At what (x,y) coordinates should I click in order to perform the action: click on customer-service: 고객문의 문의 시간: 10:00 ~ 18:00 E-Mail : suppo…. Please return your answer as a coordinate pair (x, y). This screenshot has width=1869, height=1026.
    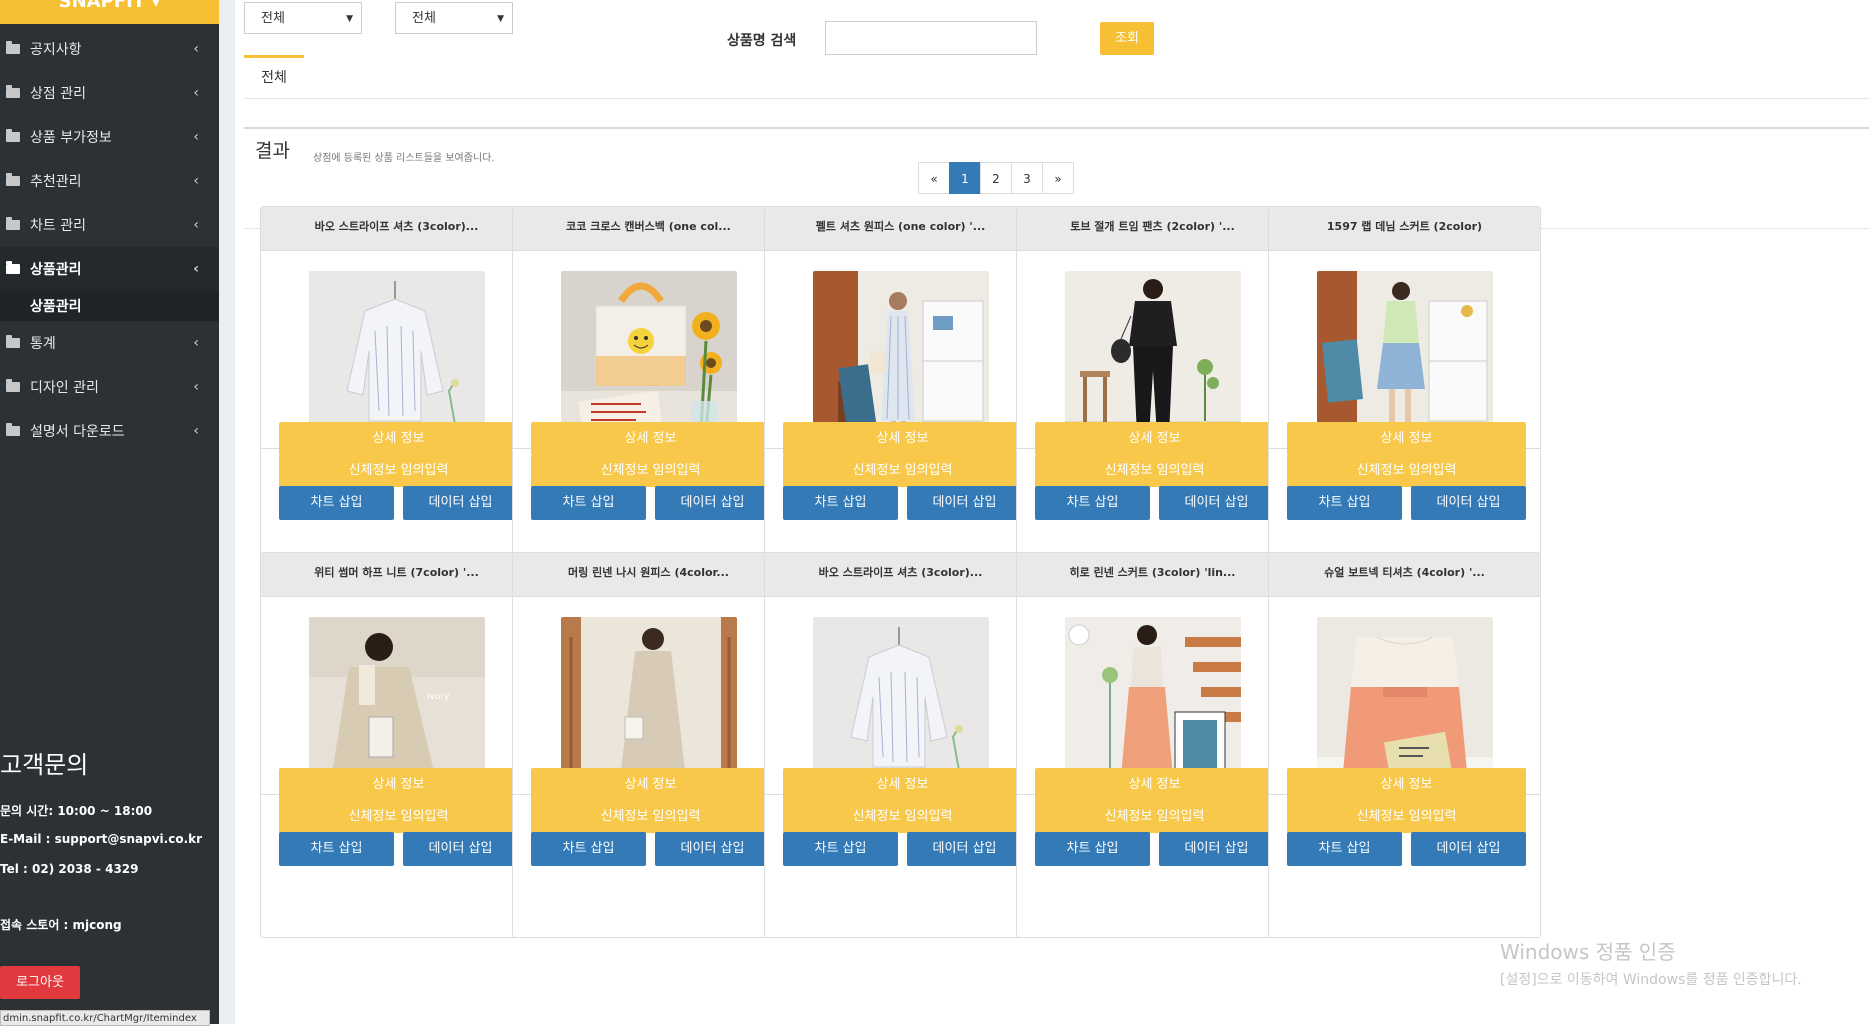
    Looking at the image, I should click on (109, 845).